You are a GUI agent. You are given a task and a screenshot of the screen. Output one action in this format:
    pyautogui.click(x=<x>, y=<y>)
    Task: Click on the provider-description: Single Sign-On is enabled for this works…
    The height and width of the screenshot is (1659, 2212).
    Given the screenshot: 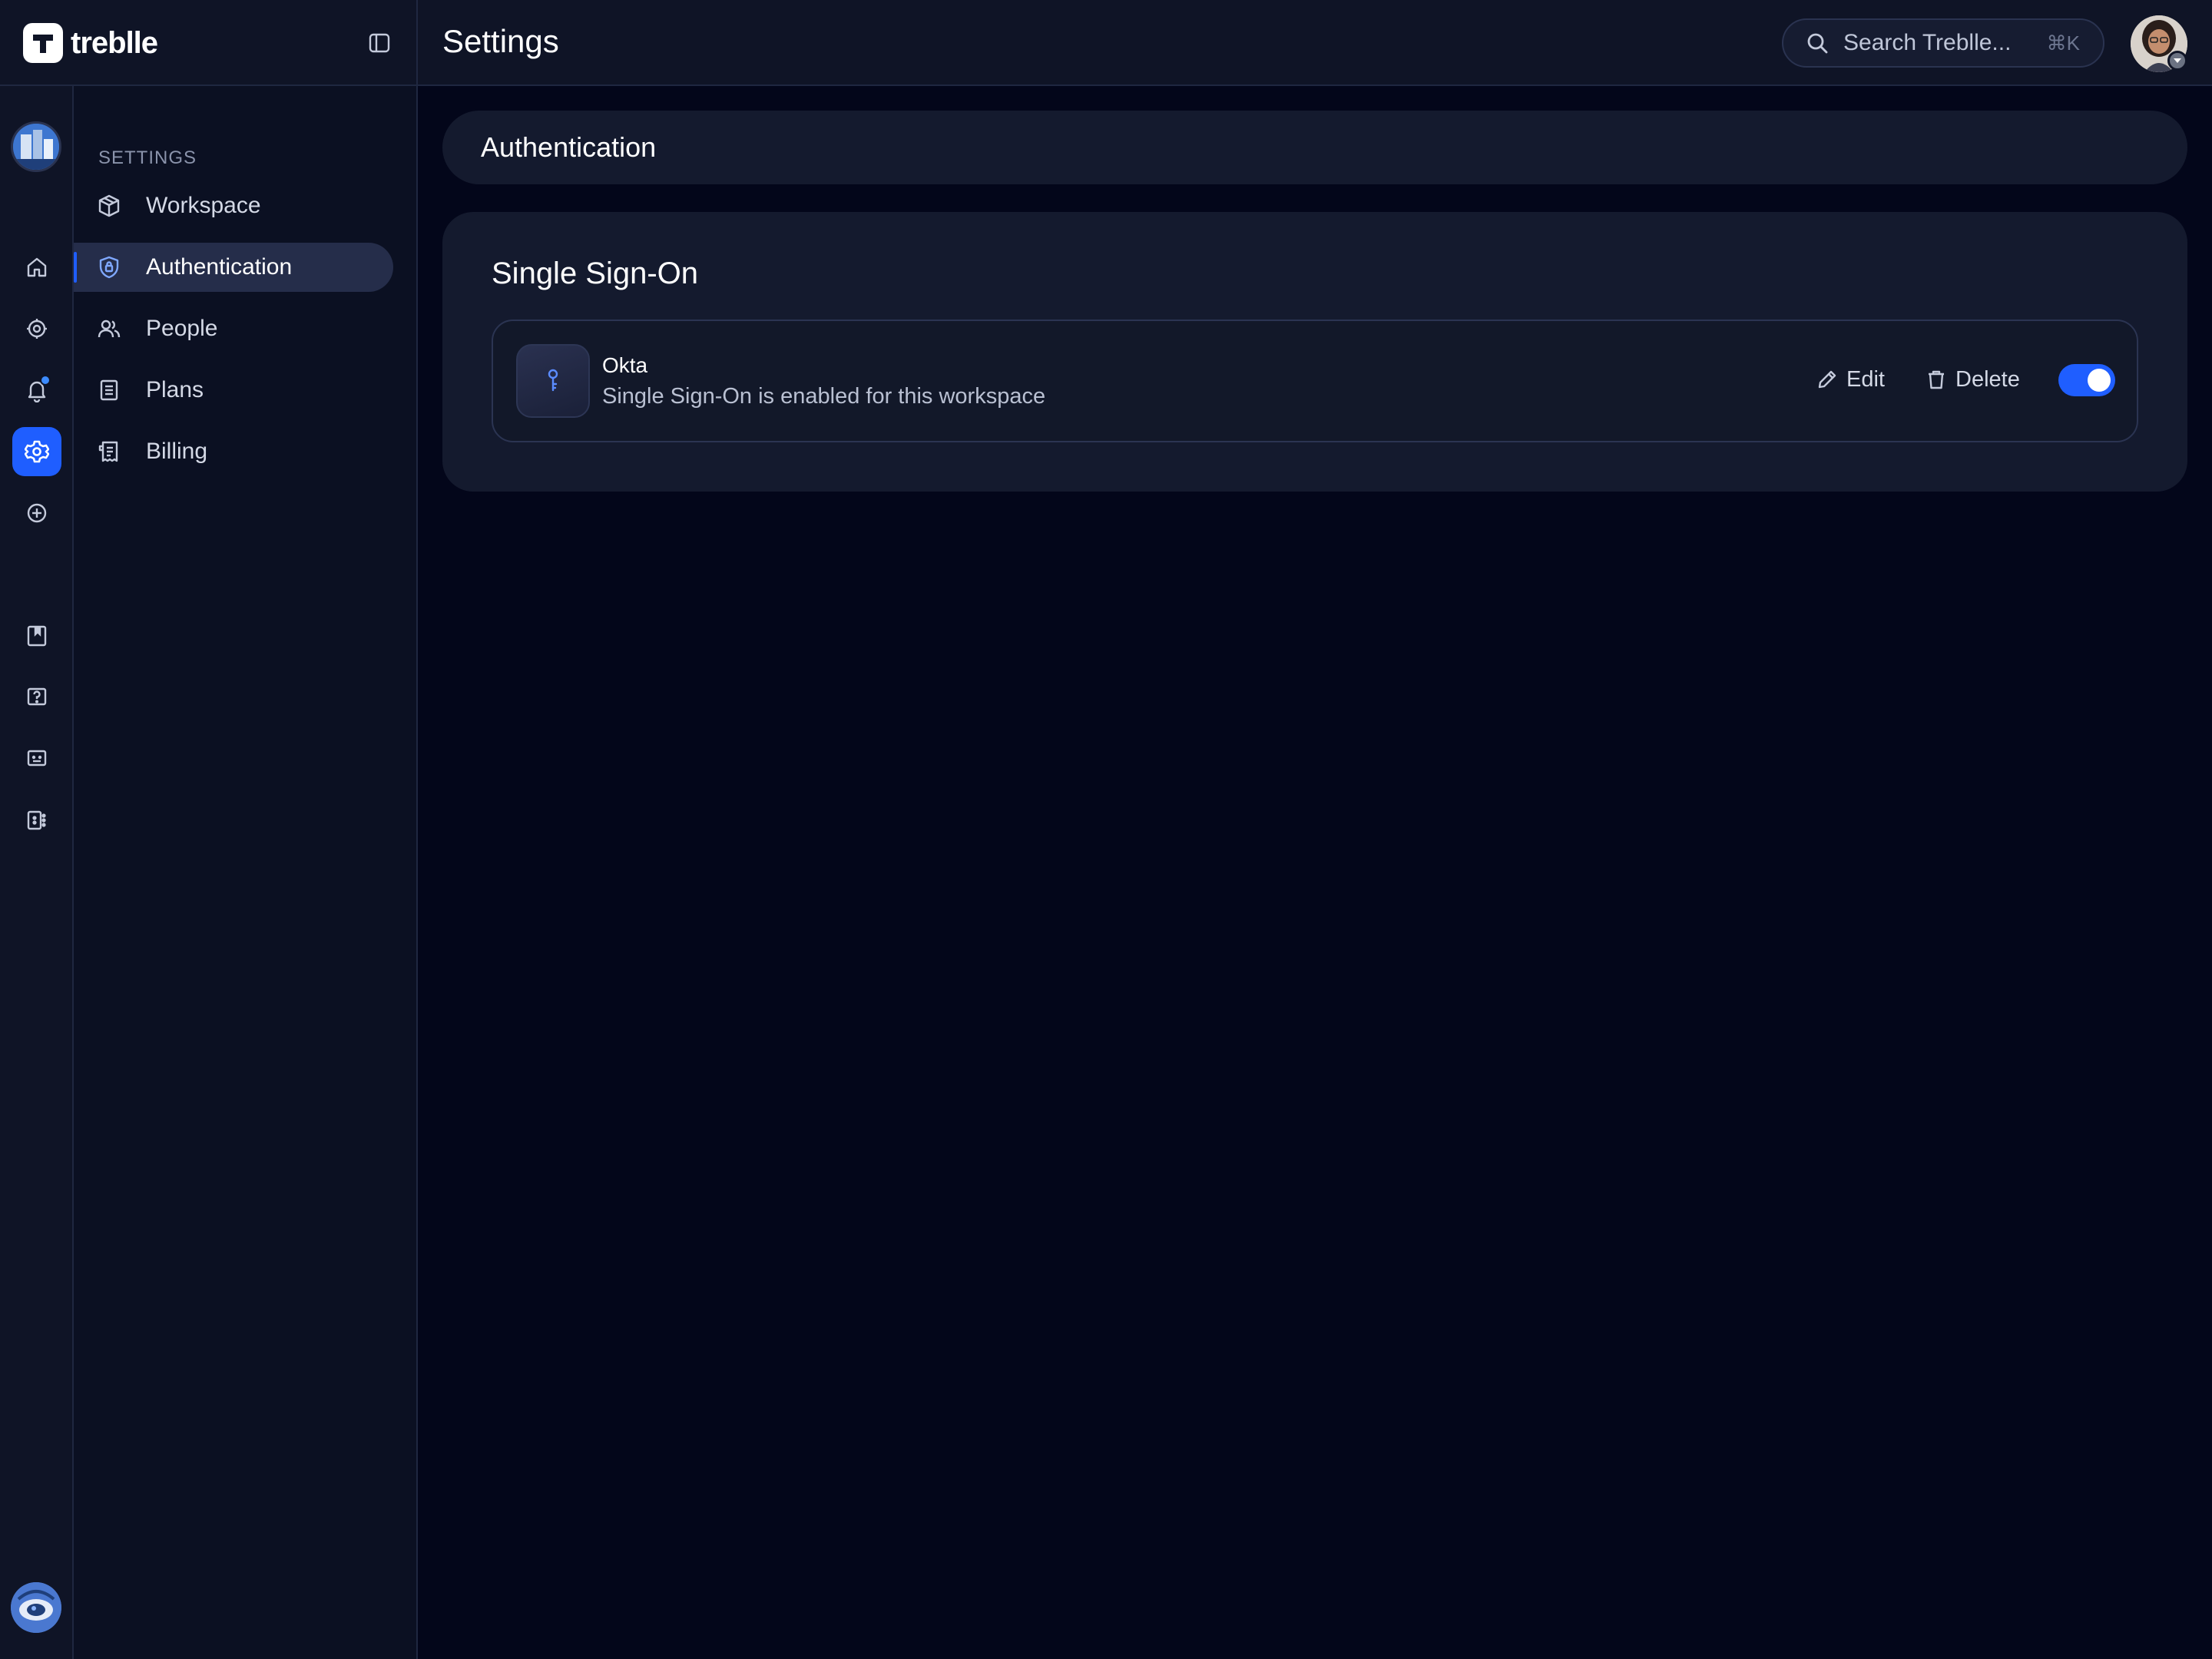 What is the action you would take?
    pyautogui.click(x=824, y=397)
    